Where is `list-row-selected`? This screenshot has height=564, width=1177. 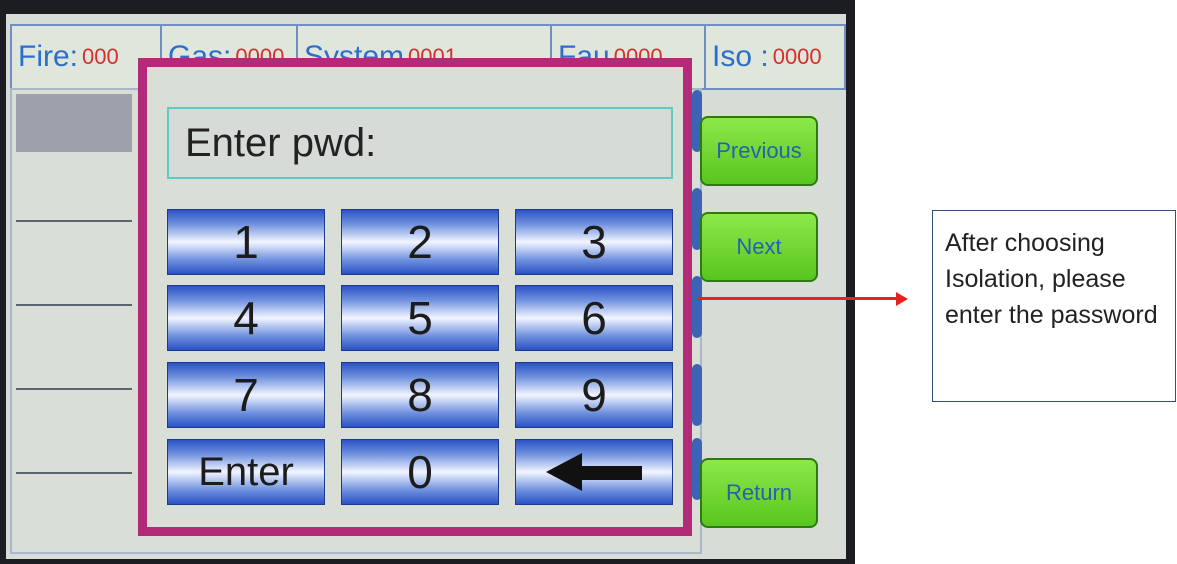 list-row-selected is located at coordinates (74, 123).